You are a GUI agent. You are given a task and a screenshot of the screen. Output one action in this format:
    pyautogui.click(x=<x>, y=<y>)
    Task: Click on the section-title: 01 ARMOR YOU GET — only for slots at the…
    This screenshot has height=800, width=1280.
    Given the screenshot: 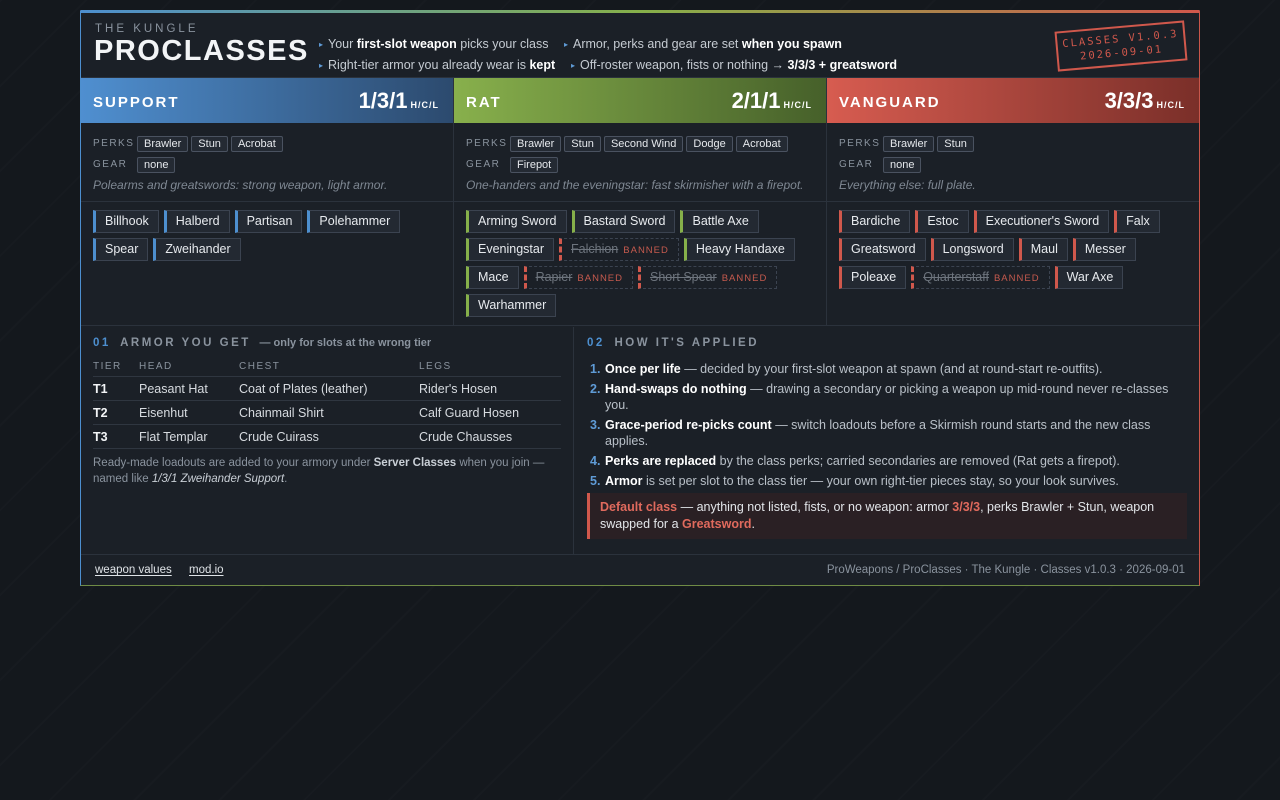 What is the action you would take?
    pyautogui.click(x=327, y=343)
    